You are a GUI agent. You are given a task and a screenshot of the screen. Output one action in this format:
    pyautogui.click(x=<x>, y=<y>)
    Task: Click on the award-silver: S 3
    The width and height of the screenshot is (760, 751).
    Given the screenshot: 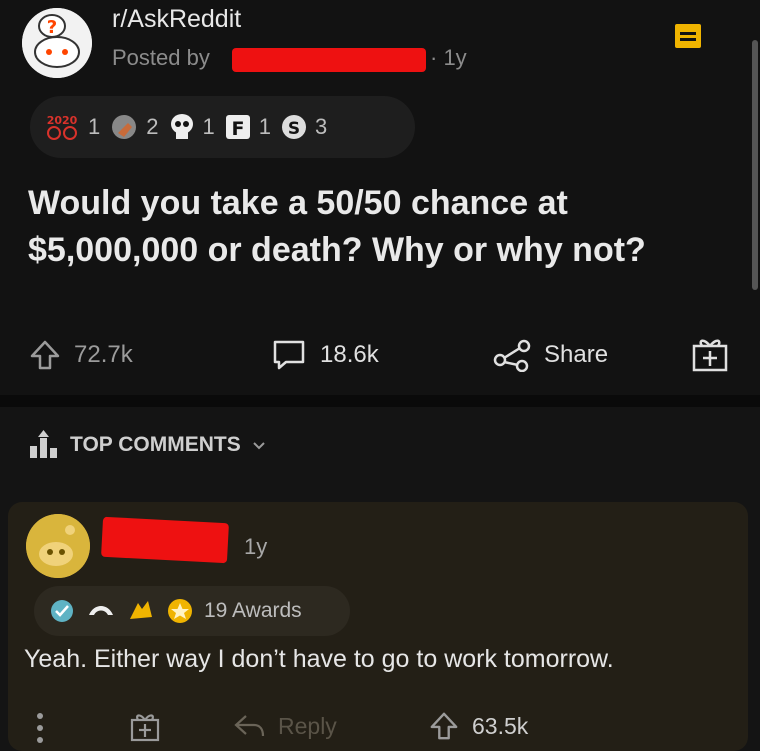 What is the action you would take?
    pyautogui.click(x=303, y=127)
    